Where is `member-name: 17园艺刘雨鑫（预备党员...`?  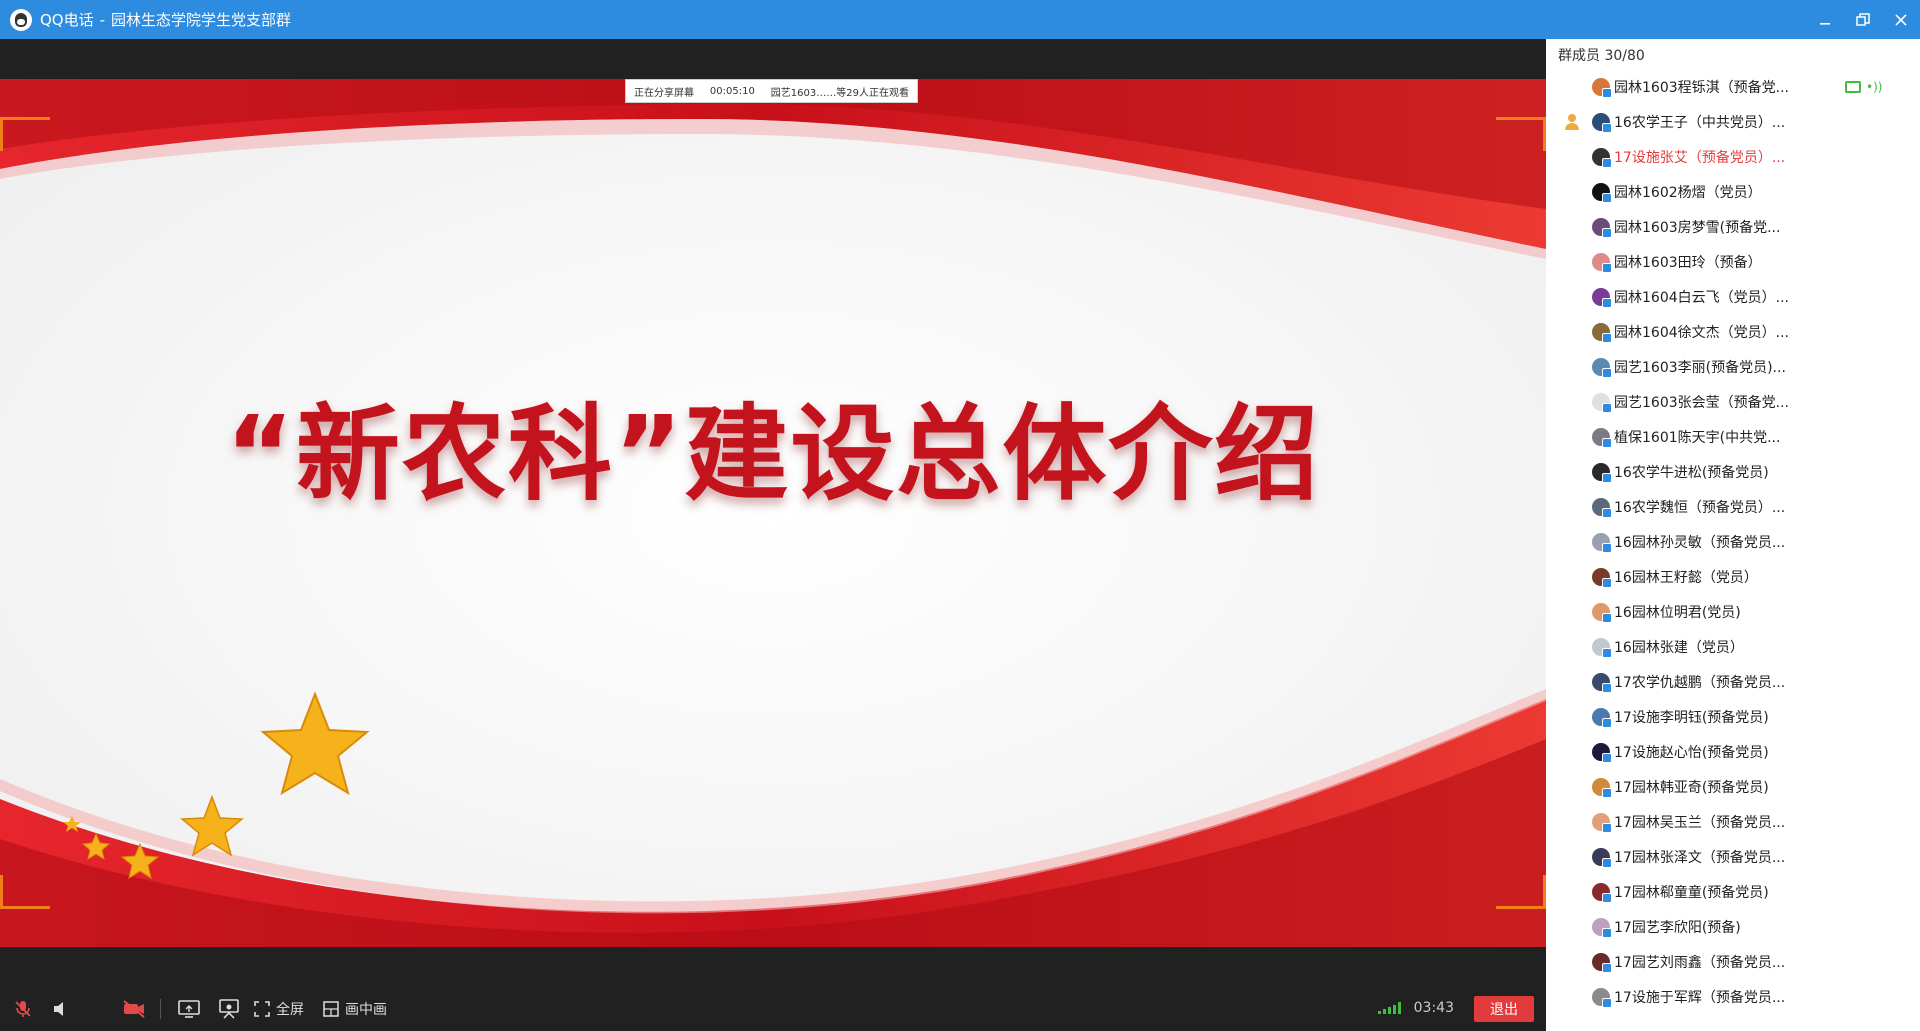 member-name: 17园艺刘雨鑫（预备党员... is located at coordinates (1700, 962).